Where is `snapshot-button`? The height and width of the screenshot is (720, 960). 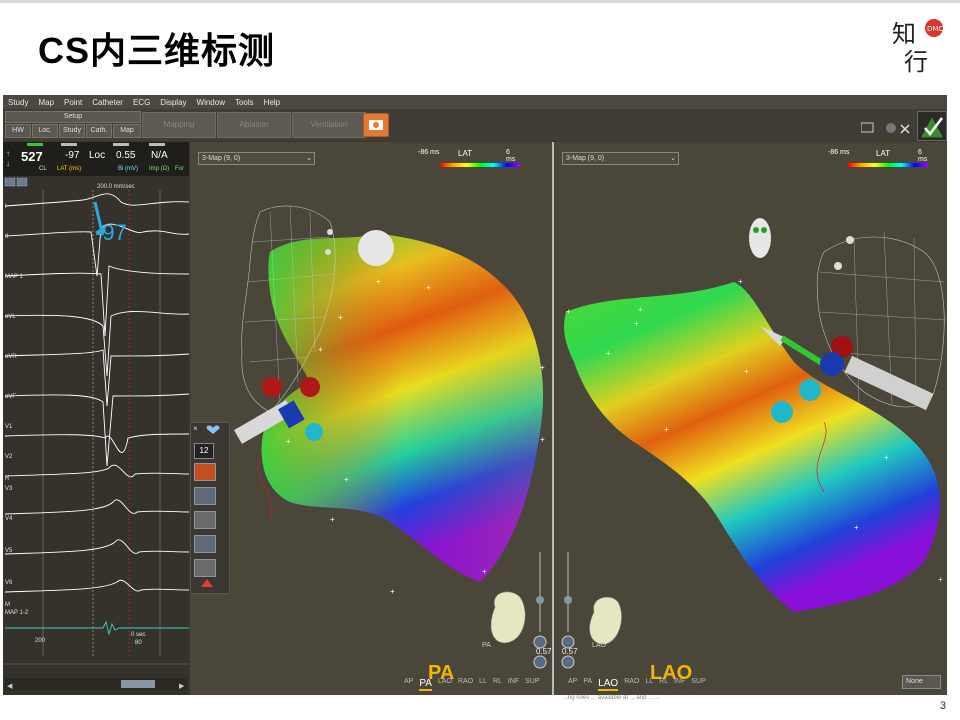 snapshot-button is located at coordinates (376, 125).